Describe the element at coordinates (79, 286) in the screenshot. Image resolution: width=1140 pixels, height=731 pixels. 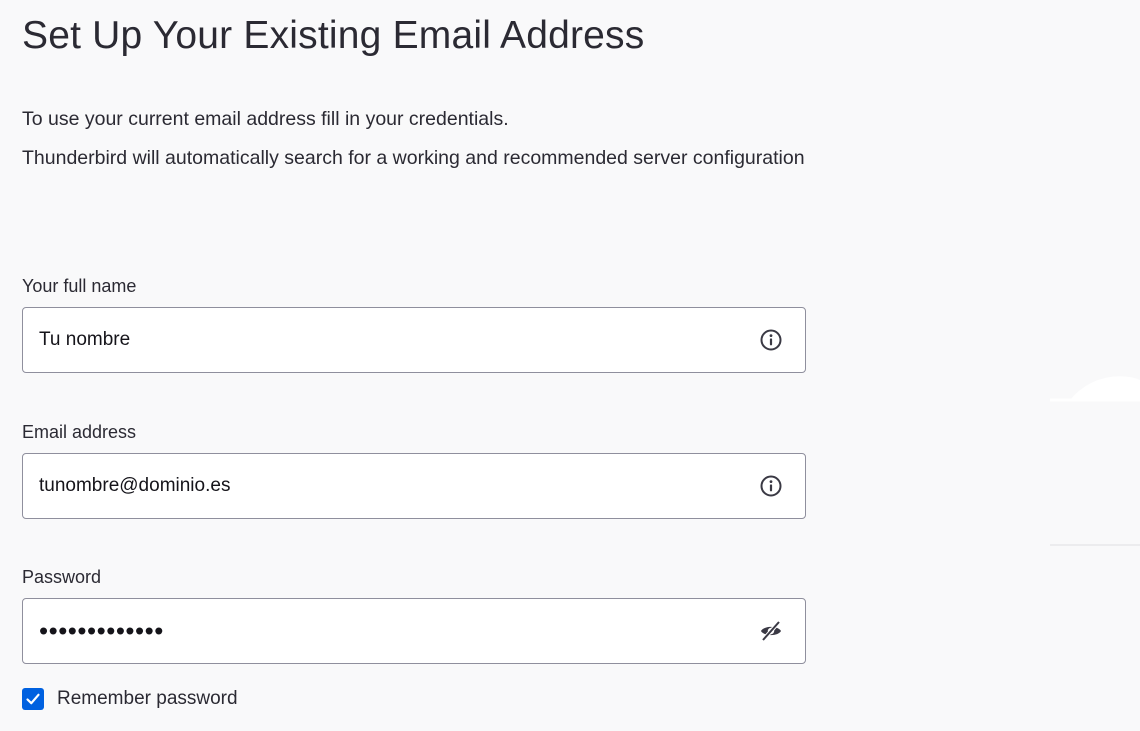
I see `full-name-label: Your full name` at that location.